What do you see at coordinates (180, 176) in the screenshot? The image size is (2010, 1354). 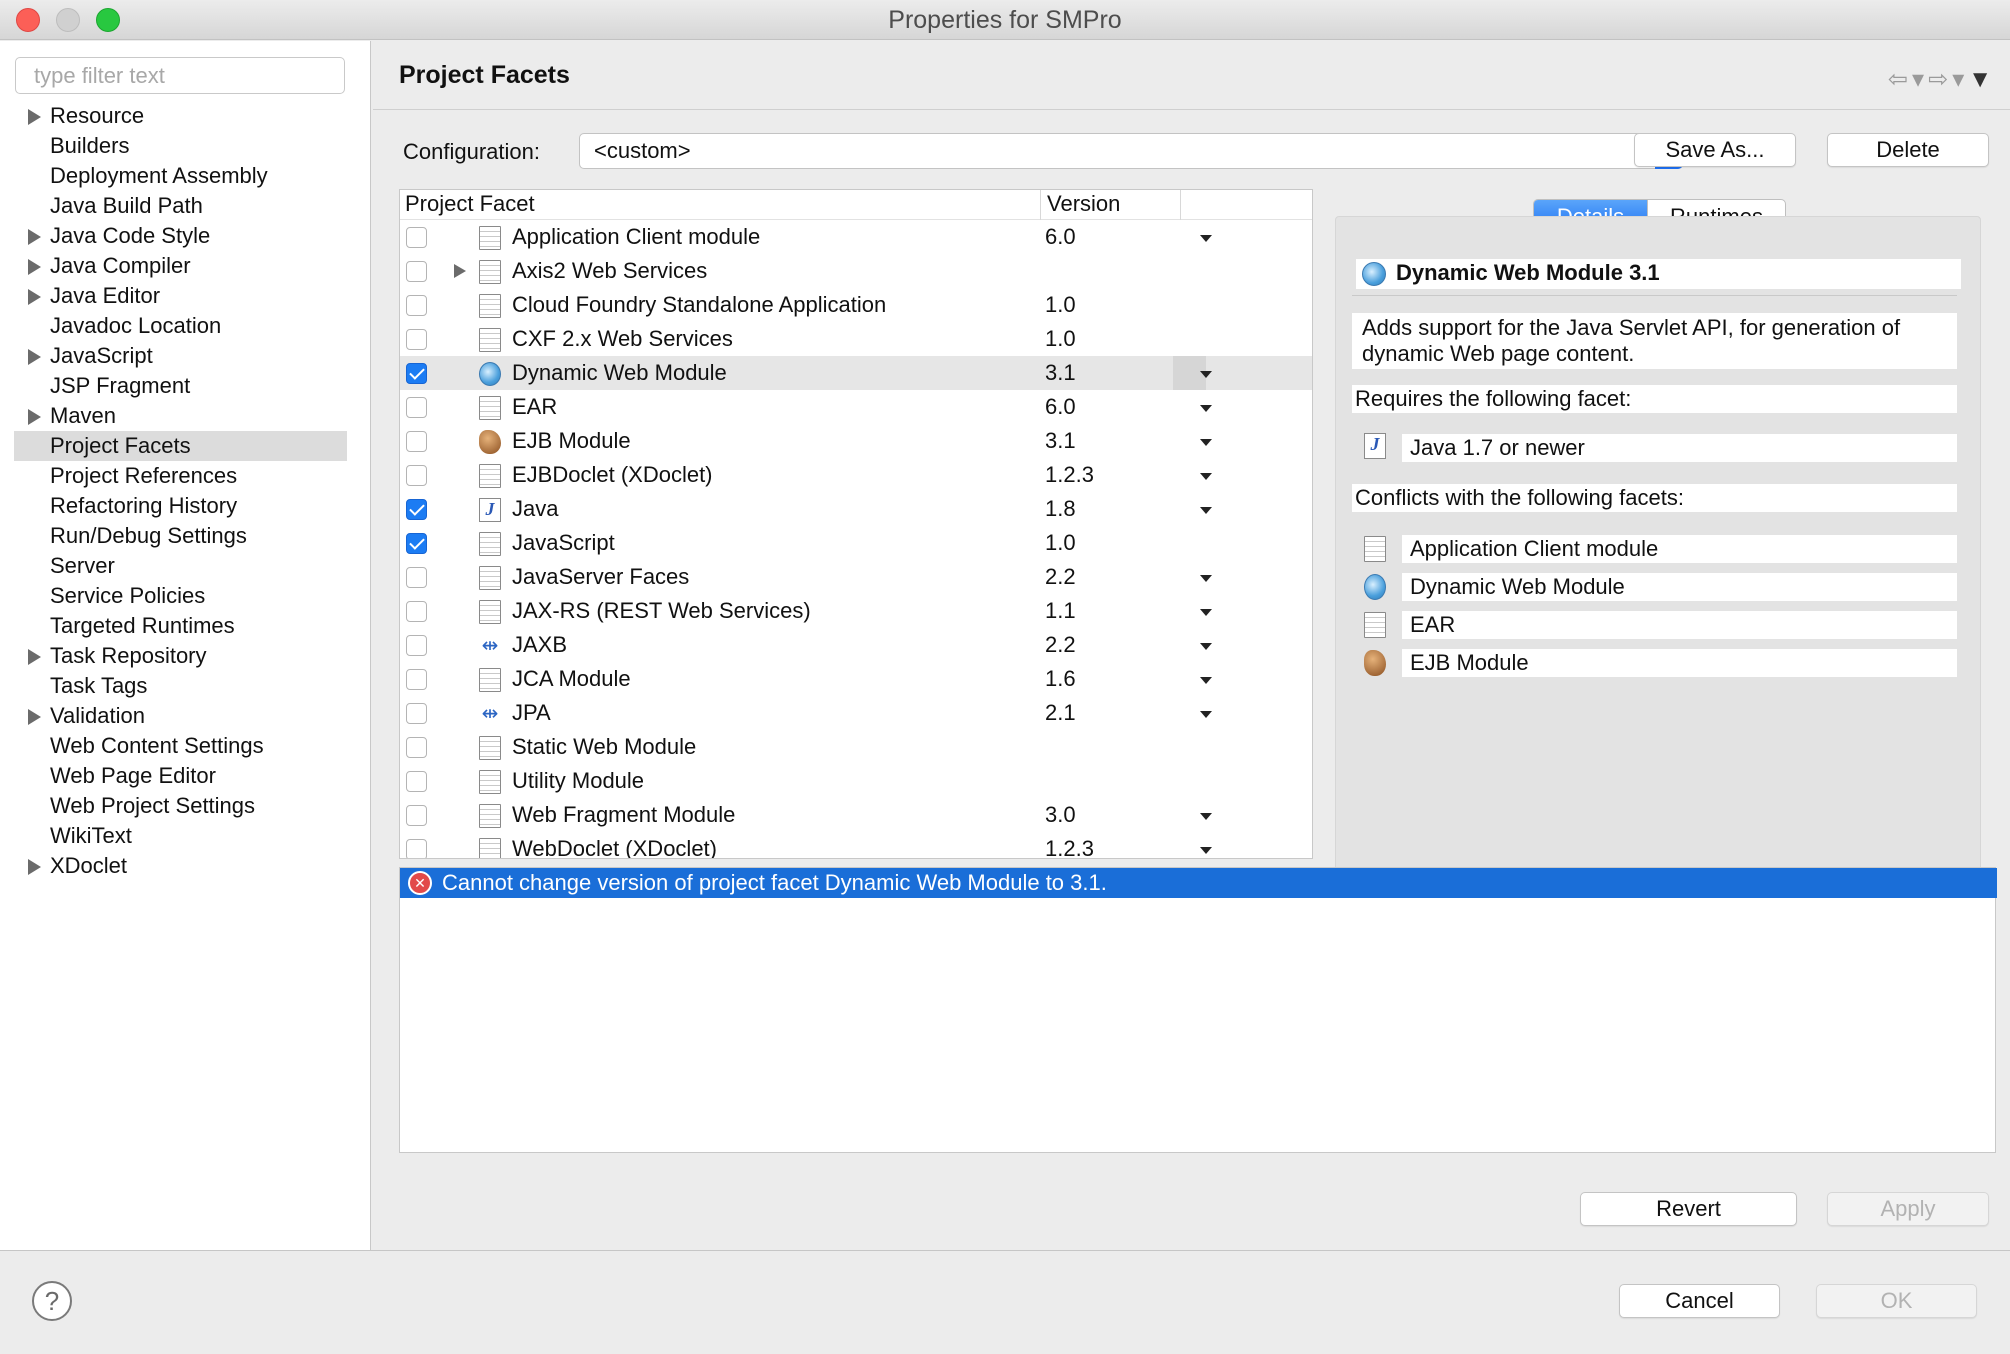 I see `sidebar-item: Deployment Assembly` at bounding box center [180, 176].